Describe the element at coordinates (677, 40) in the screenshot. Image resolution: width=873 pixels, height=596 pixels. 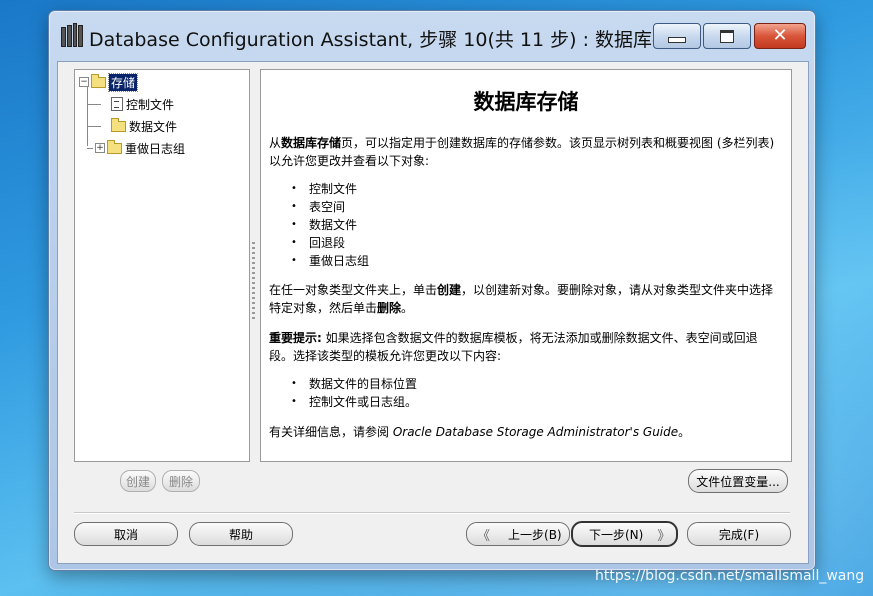
I see `minimize-icon` at that location.